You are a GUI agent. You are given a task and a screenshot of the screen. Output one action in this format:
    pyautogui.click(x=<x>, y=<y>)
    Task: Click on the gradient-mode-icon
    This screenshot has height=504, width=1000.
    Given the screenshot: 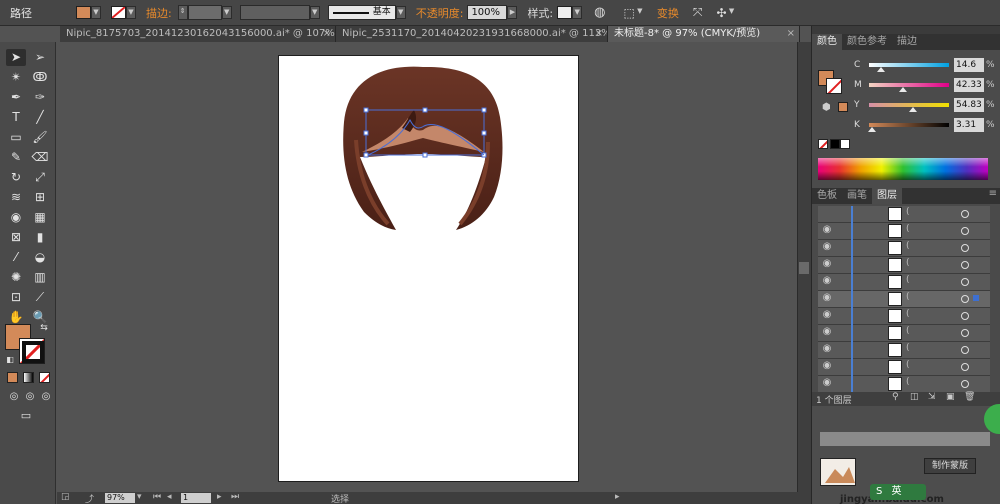 What is the action you would take?
    pyautogui.click(x=28, y=377)
    